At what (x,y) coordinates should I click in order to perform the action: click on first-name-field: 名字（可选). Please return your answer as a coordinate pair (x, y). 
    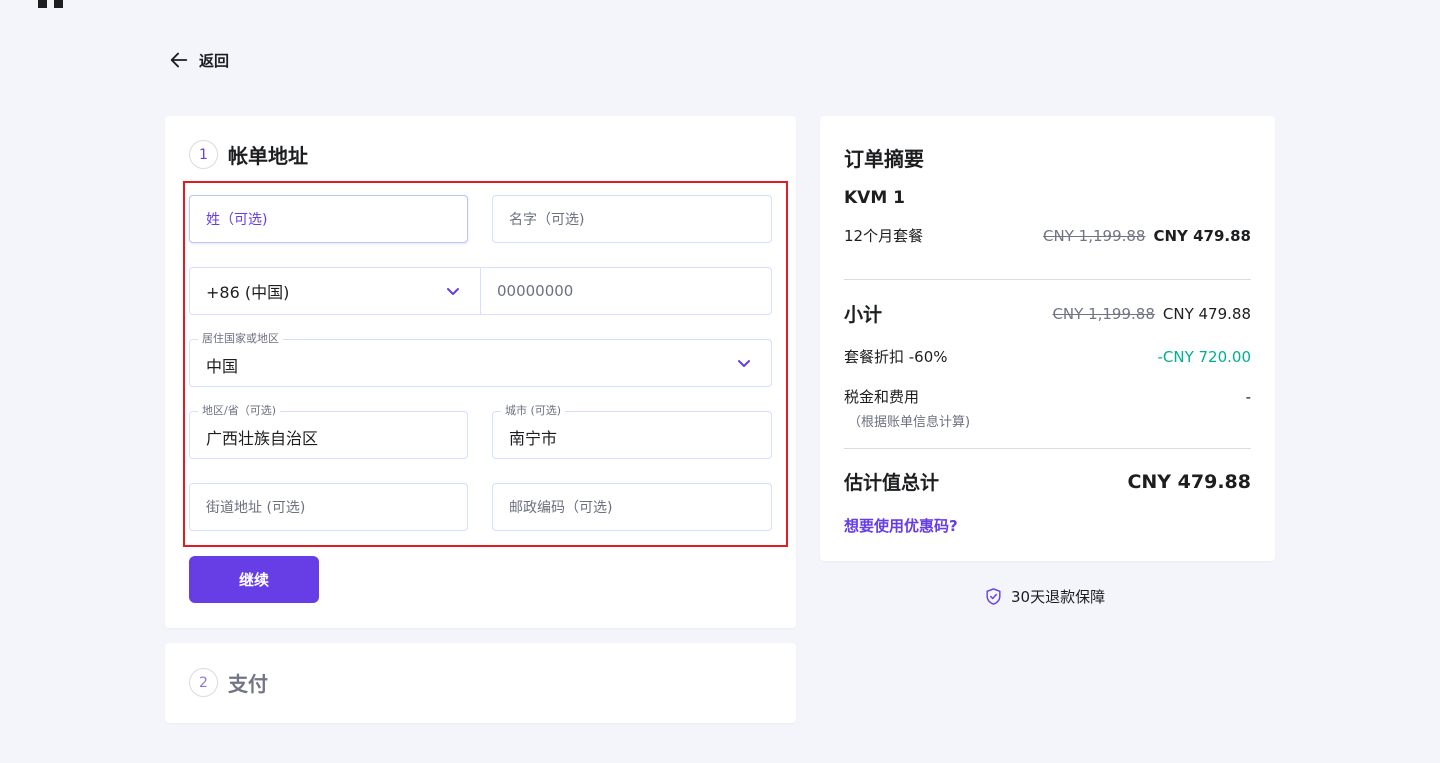
    Looking at the image, I should click on (632, 219).